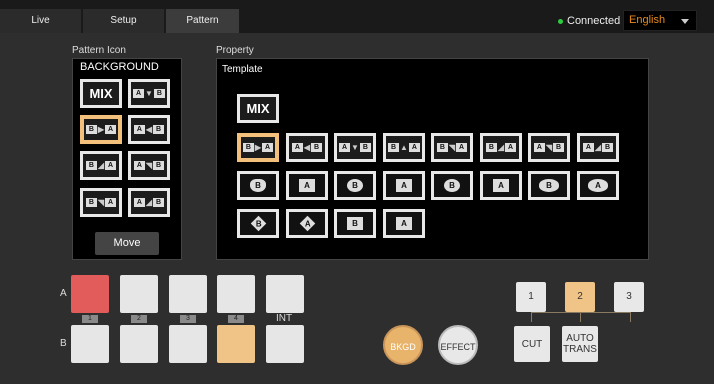  What do you see at coordinates (531, 297) in the screenshot?
I see `transition-select-1: 1` at bounding box center [531, 297].